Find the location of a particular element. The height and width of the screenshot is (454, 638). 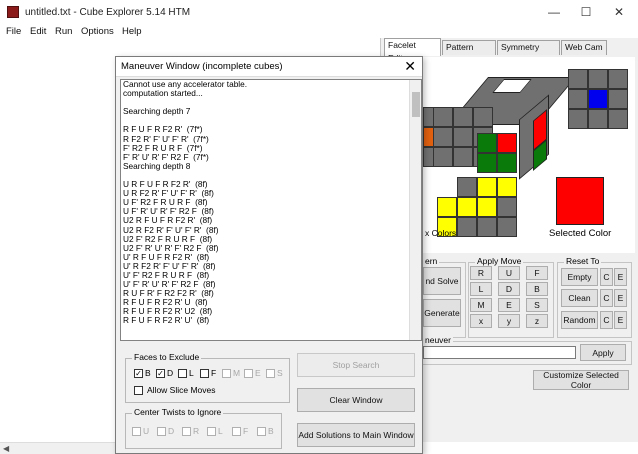

menu-file: File is located at coordinates (13, 31).